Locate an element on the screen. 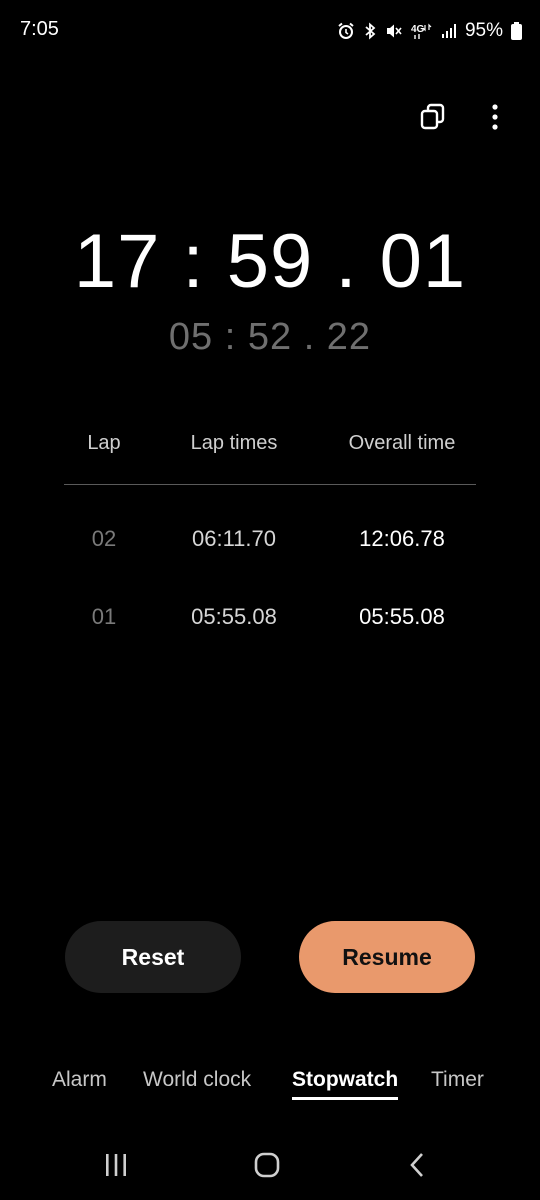 The image size is (540, 1200). reset-button: Reset is located at coordinates (153, 957).